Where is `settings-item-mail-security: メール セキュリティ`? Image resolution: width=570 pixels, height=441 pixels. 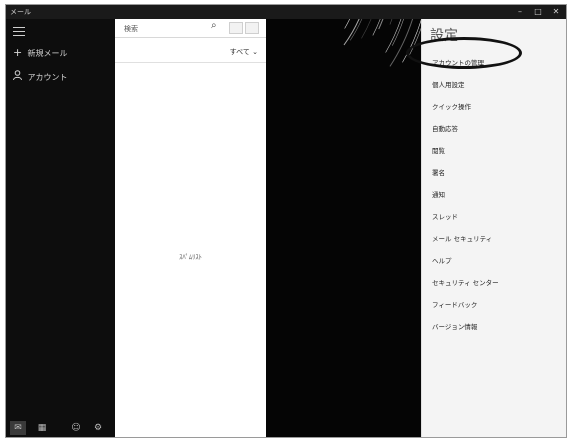
settings-item-mail-security: メール セキュリティ is located at coordinates (462, 238).